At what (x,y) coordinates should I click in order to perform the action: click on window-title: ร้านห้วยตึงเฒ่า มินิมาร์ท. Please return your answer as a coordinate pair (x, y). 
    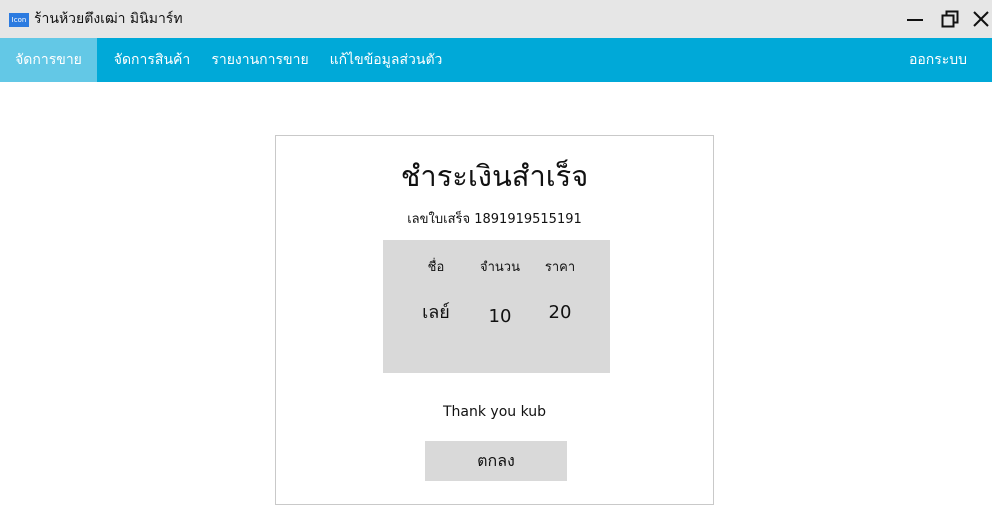
    Looking at the image, I should click on (108, 19).